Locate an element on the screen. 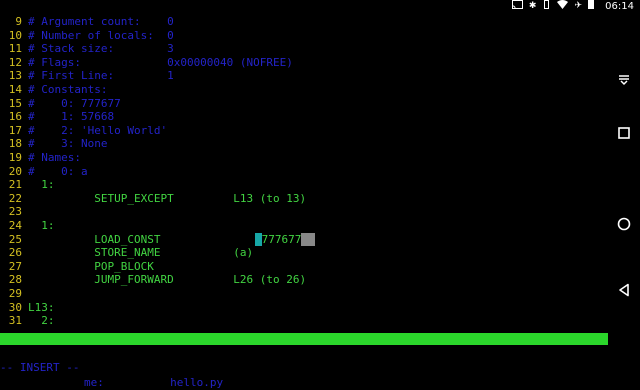 The height and width of the screenshot is (390, 640). line-number: 28 is located at coordinates (15, 280).